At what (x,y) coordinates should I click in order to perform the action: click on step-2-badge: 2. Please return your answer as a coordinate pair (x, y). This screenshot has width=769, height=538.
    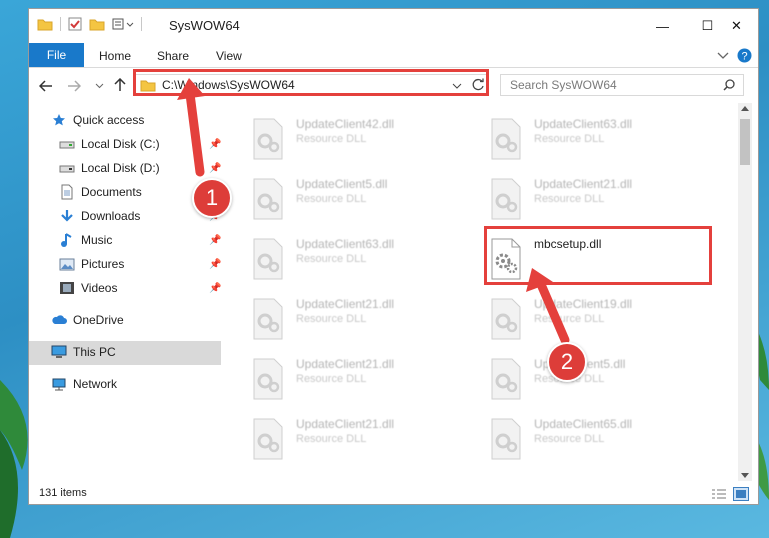
    Looking at the image, I should click on (567, 362).